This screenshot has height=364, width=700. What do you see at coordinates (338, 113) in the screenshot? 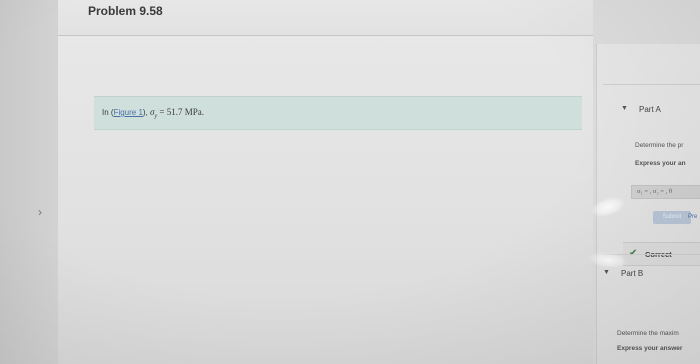
I see `problem-statement-box: In (Figure 1), σy = 51.7 MPa.` at bounding box center [338, 113].